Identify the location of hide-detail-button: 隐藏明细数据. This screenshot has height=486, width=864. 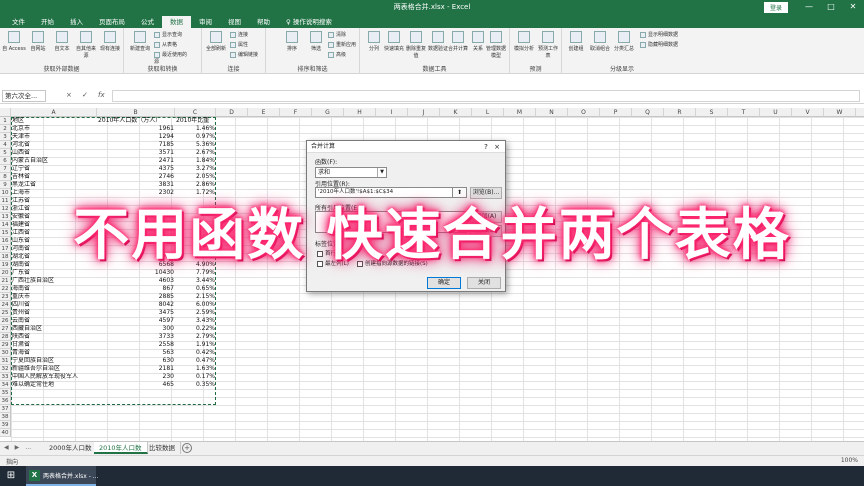
(661, 44).